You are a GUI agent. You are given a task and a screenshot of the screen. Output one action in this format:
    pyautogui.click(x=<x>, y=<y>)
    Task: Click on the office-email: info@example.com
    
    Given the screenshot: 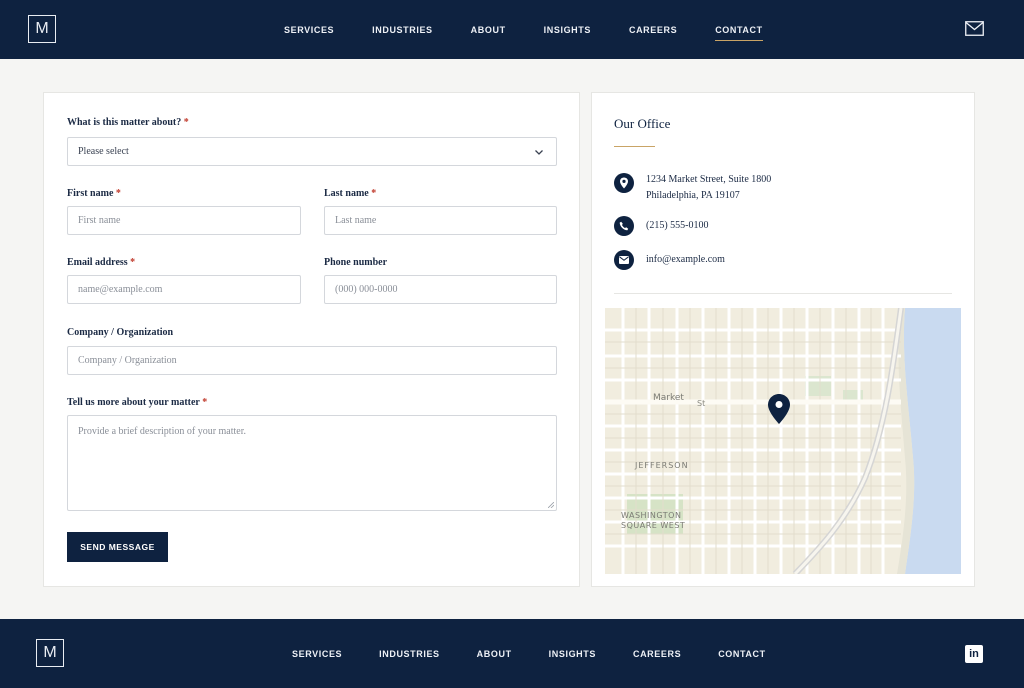 What is the action you would take?
    pyautogui.click(x=685, y=260)
    